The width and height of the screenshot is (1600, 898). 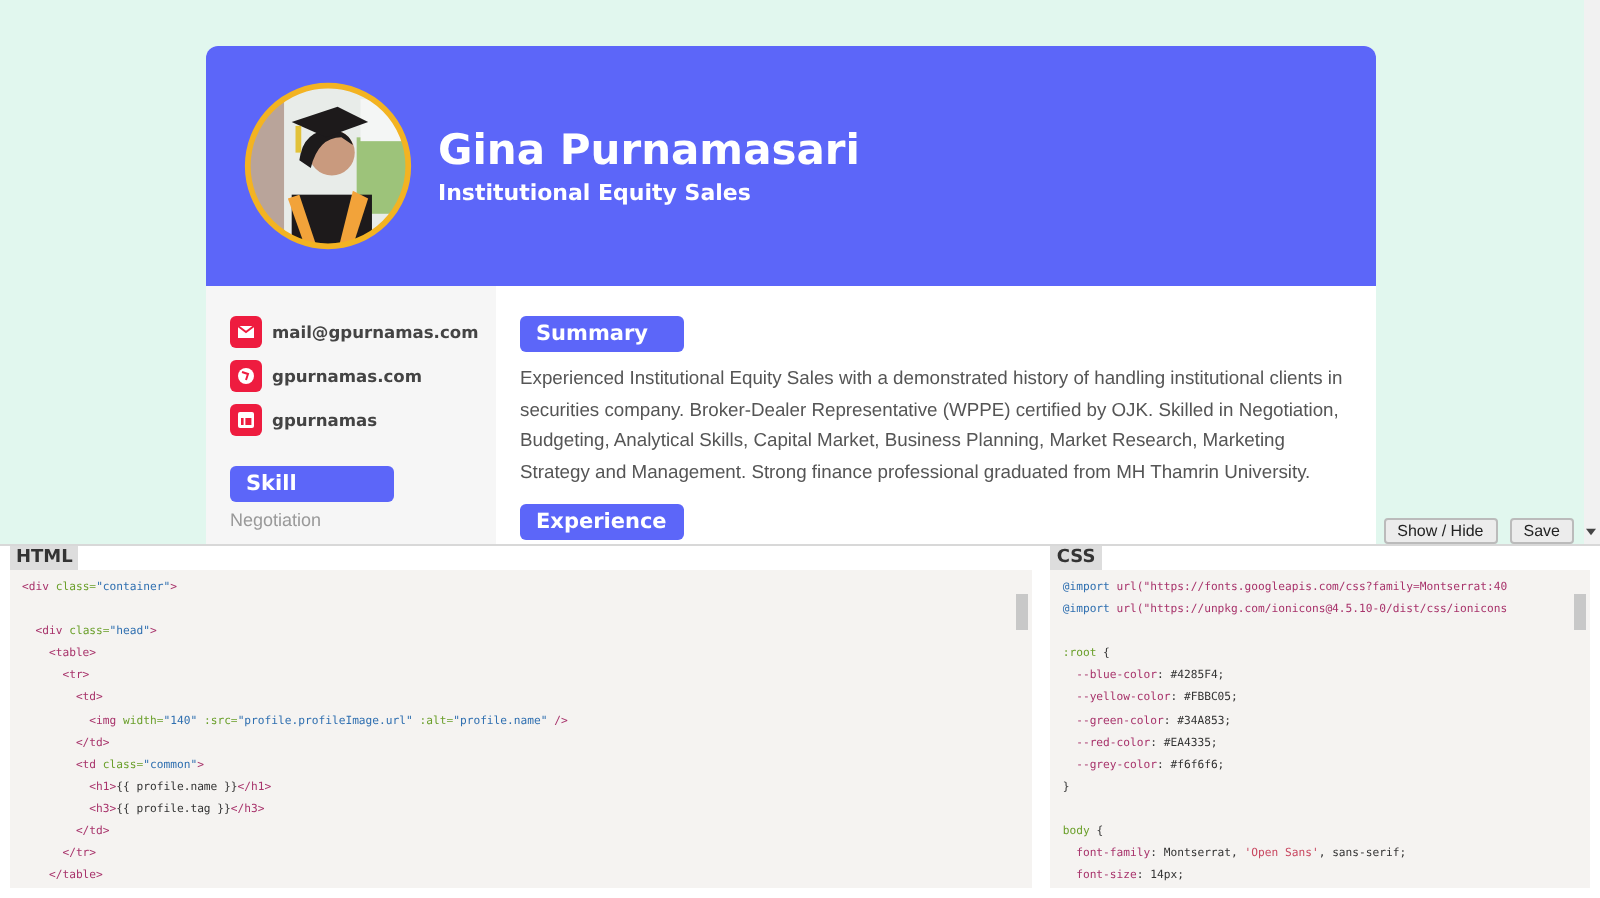 What do you see at coordinates (44, 558) in the screenshot?
I see `editor-label: HTML` at bounding box center [44, 558].